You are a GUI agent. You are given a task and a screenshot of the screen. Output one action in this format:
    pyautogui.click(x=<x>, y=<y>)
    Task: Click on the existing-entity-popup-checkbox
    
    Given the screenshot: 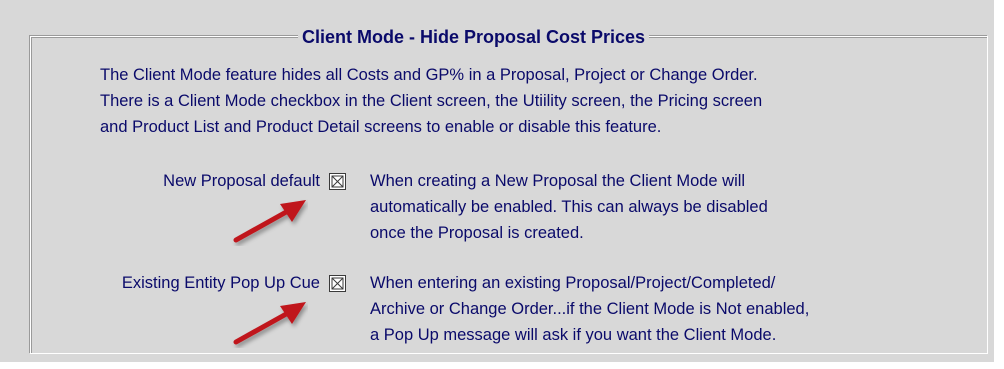 What is the action you would take?
    pyautogui.click(x=337, y=283)
    